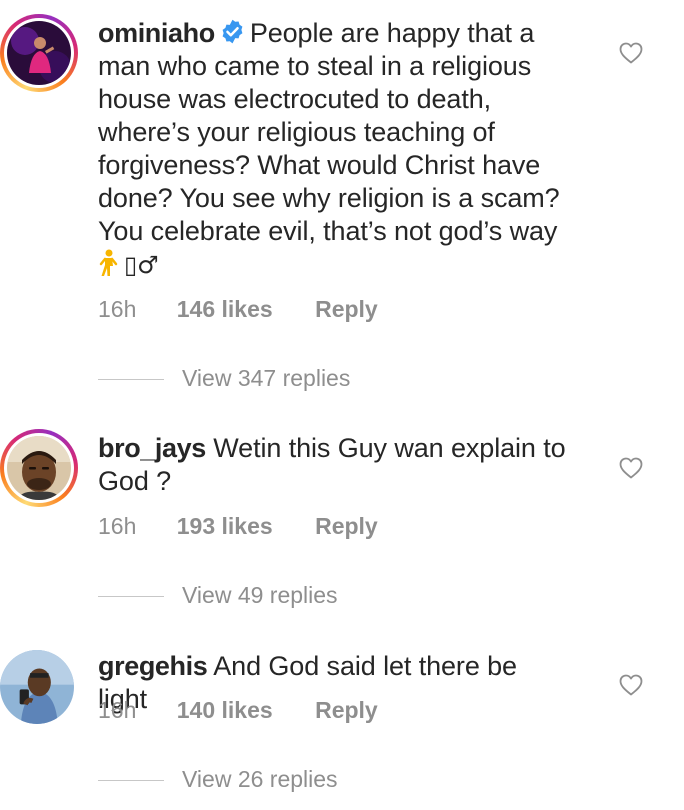 This screenshot has width=684, height=810. Describe the element at coordinates (296, 132) in the screenshot. I see `comment-line: where’s your religious teaching of` at that location.